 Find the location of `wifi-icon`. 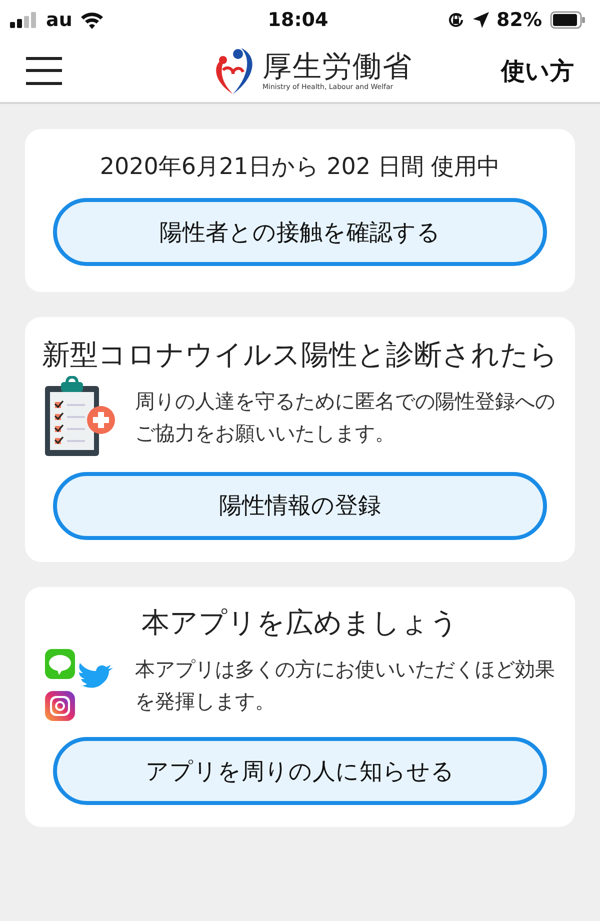

wifi-icon is located at coordinates (92, 20).